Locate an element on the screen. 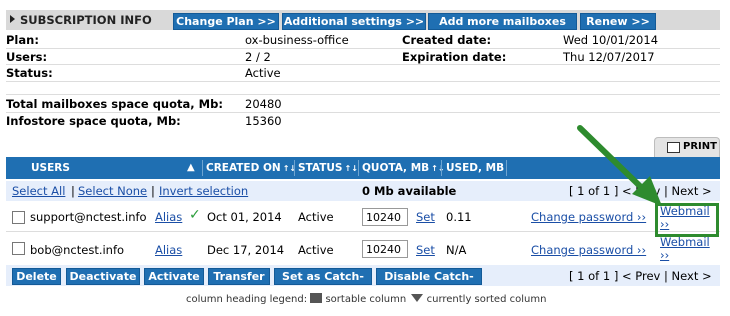 This screenshot has height=316, width=730. sorted-legend-icon is located at coordinates (417, 298).